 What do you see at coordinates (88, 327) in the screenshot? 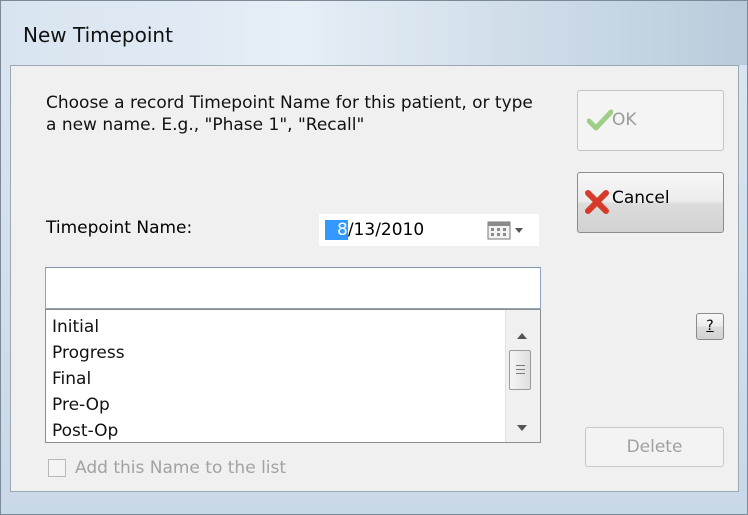
I see `list-item: Initial` at bounding box center [88, 327].